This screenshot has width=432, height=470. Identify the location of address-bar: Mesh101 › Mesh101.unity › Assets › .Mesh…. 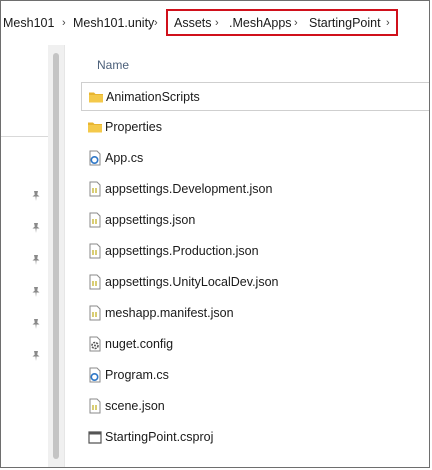
(215, 23).